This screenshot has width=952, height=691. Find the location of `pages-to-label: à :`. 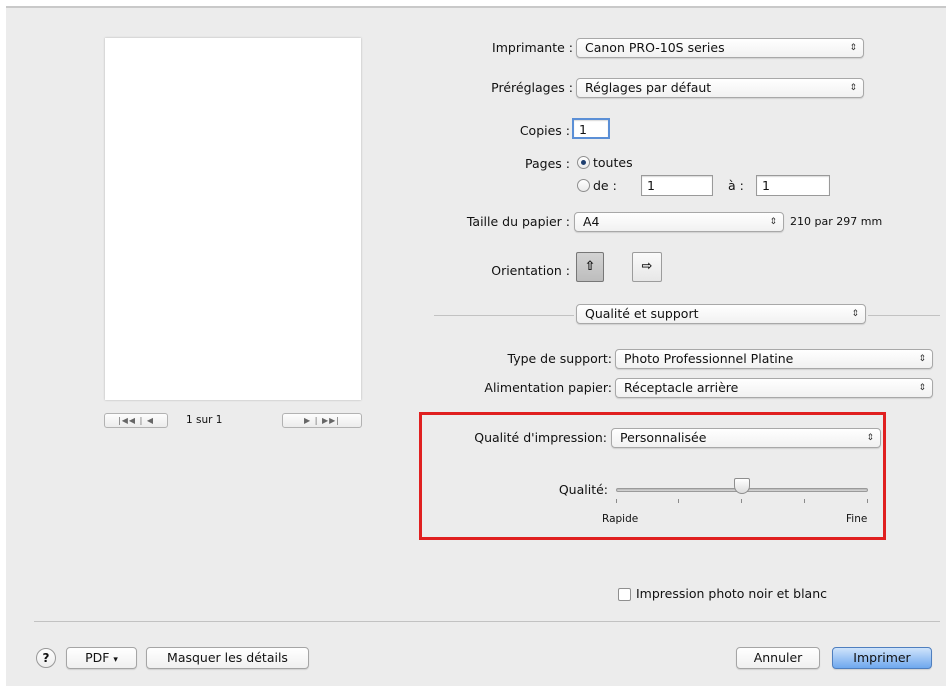

pages-to-label: à : is located at coordinates (736, 185).